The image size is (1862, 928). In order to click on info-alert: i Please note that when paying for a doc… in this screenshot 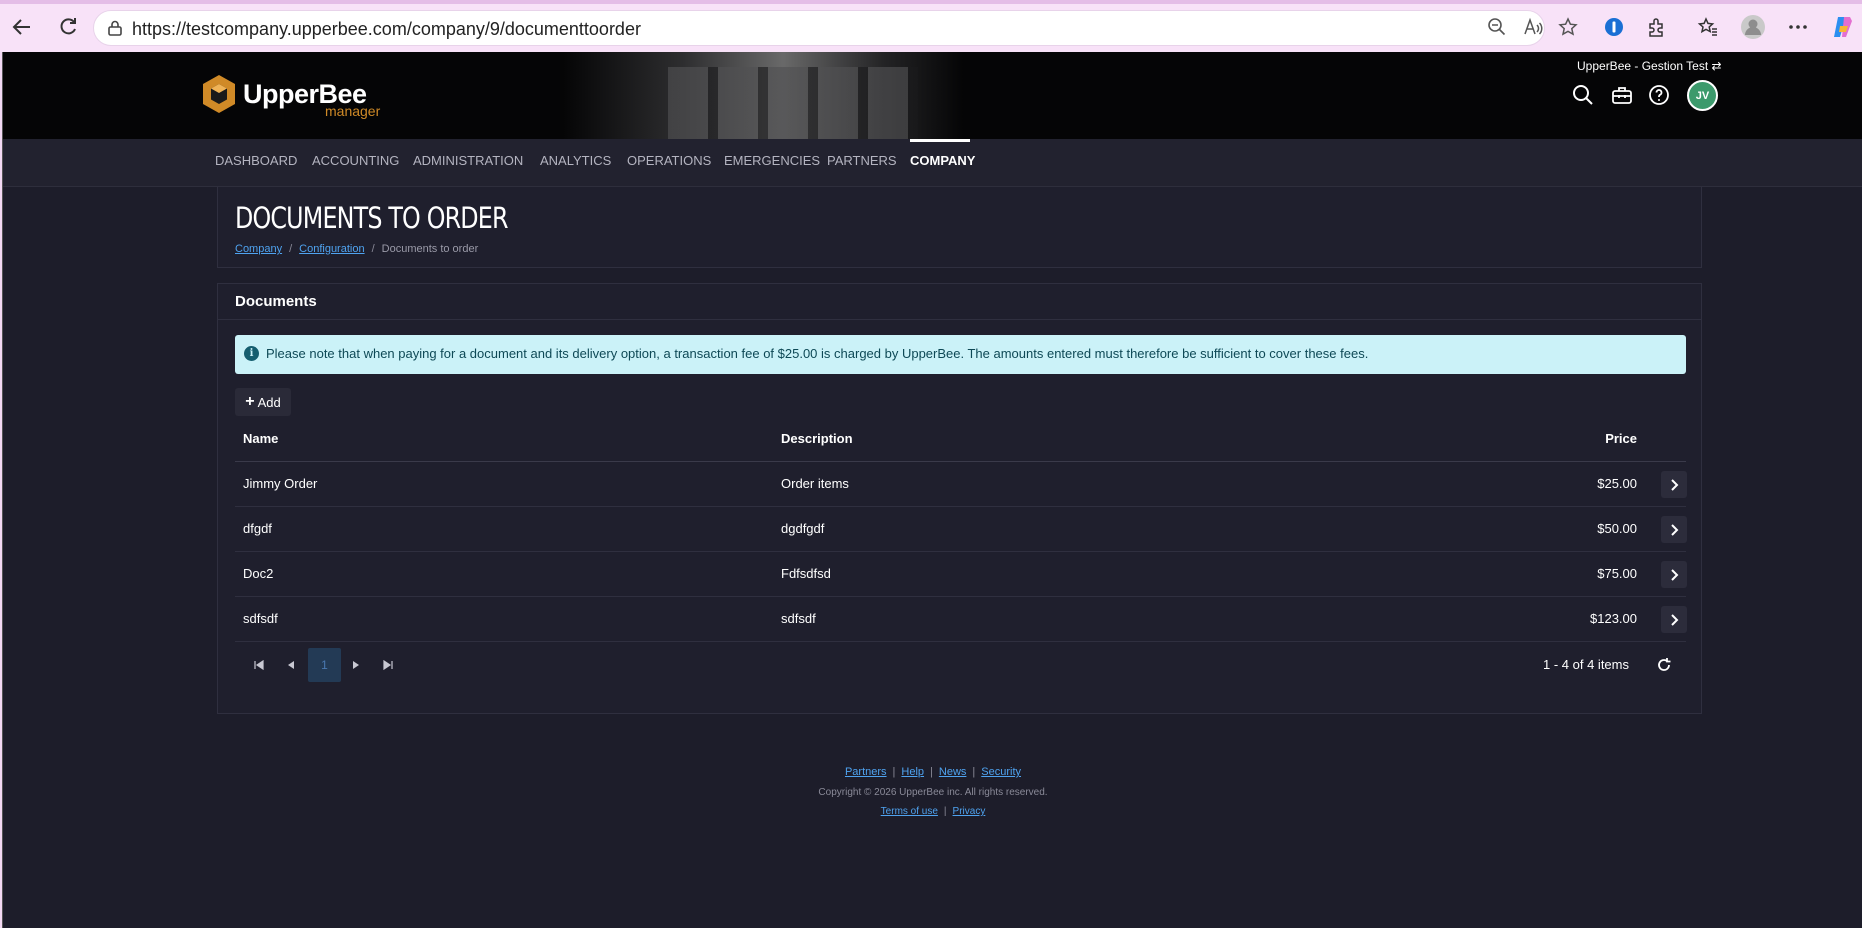, I will do `click(960, 354)`.